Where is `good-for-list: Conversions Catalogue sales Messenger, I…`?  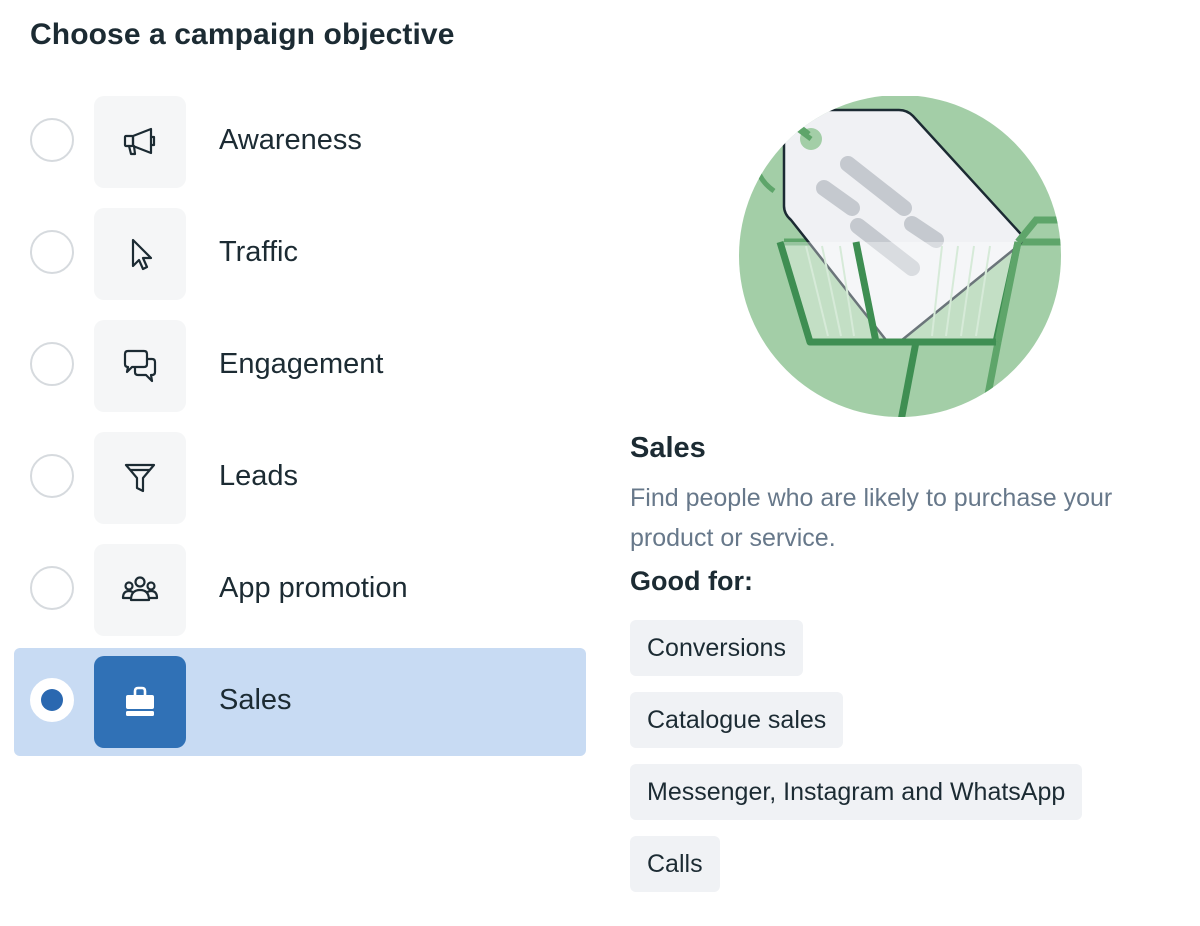
good-for-list: Conversions Catalogue sales Messenger, I… is located at coordinates (856, 764).